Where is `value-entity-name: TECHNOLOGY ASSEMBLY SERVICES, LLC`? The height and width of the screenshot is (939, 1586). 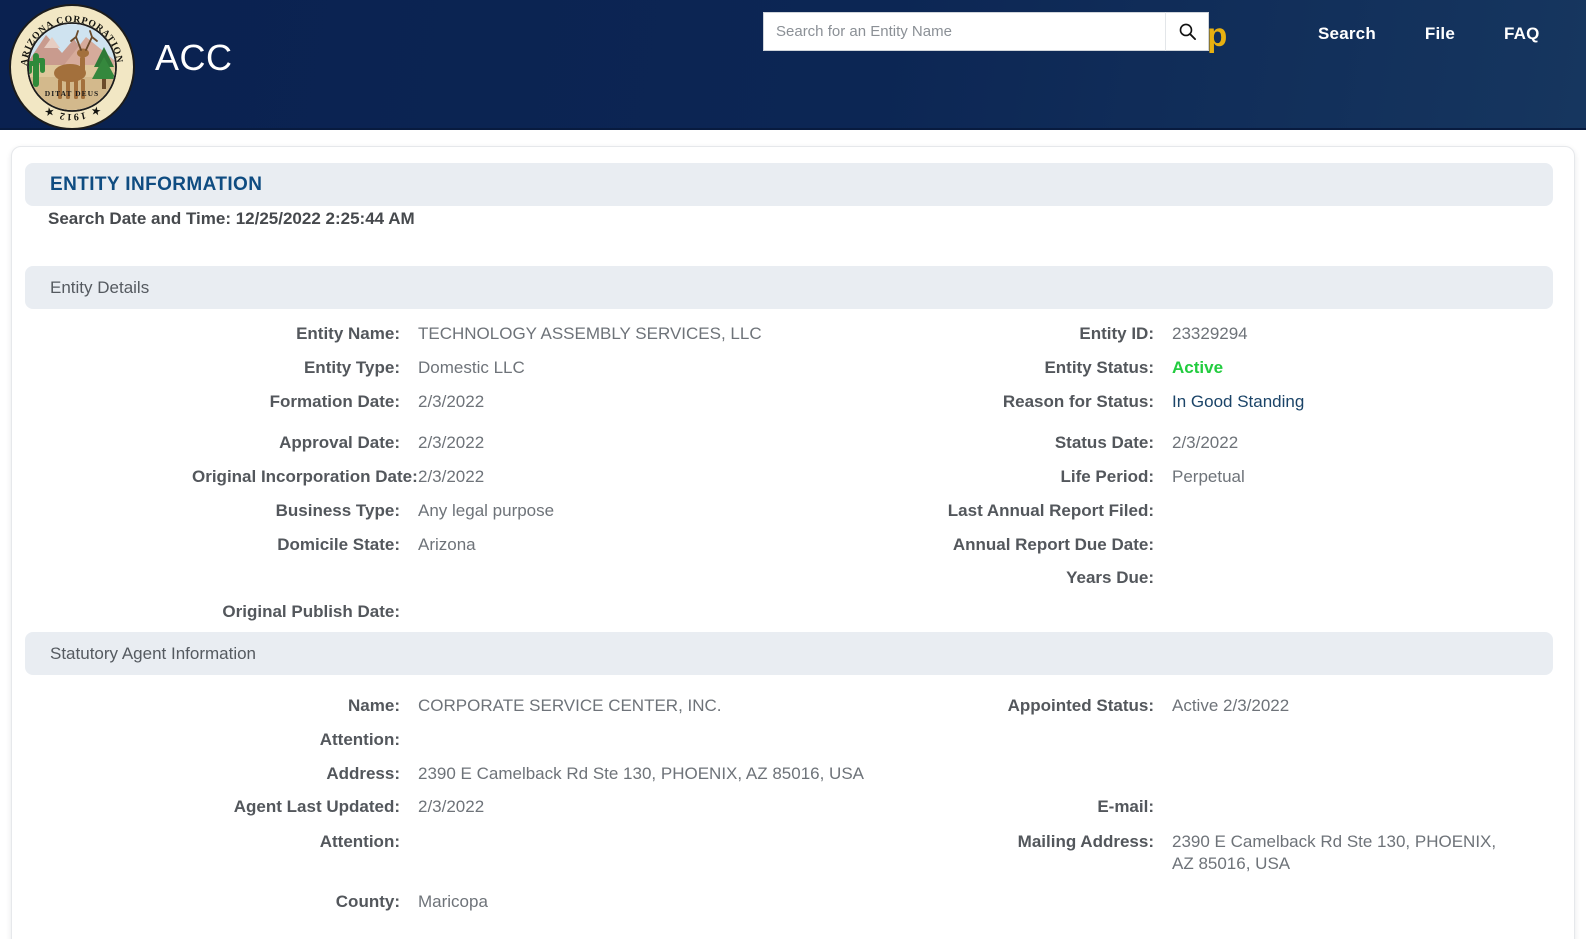 value-entity-name: TECHNOLOGY ASSEMBLY SERVICES, LLC is located at coordinates (590, 333).